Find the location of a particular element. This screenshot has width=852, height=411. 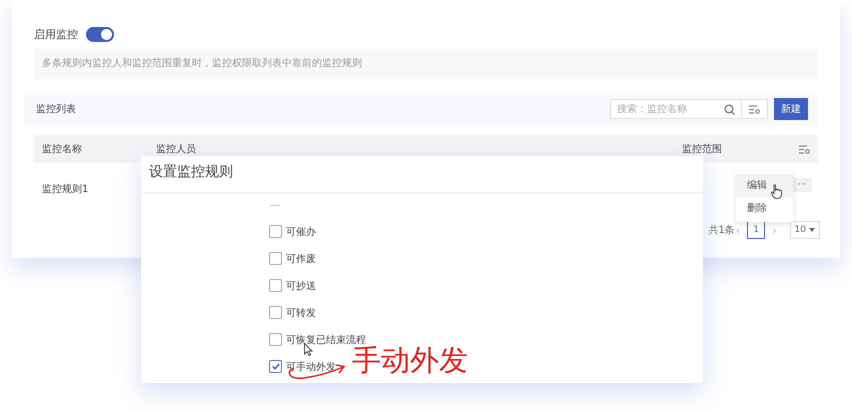

page-button: 1 is located at coordinates (756, 230).